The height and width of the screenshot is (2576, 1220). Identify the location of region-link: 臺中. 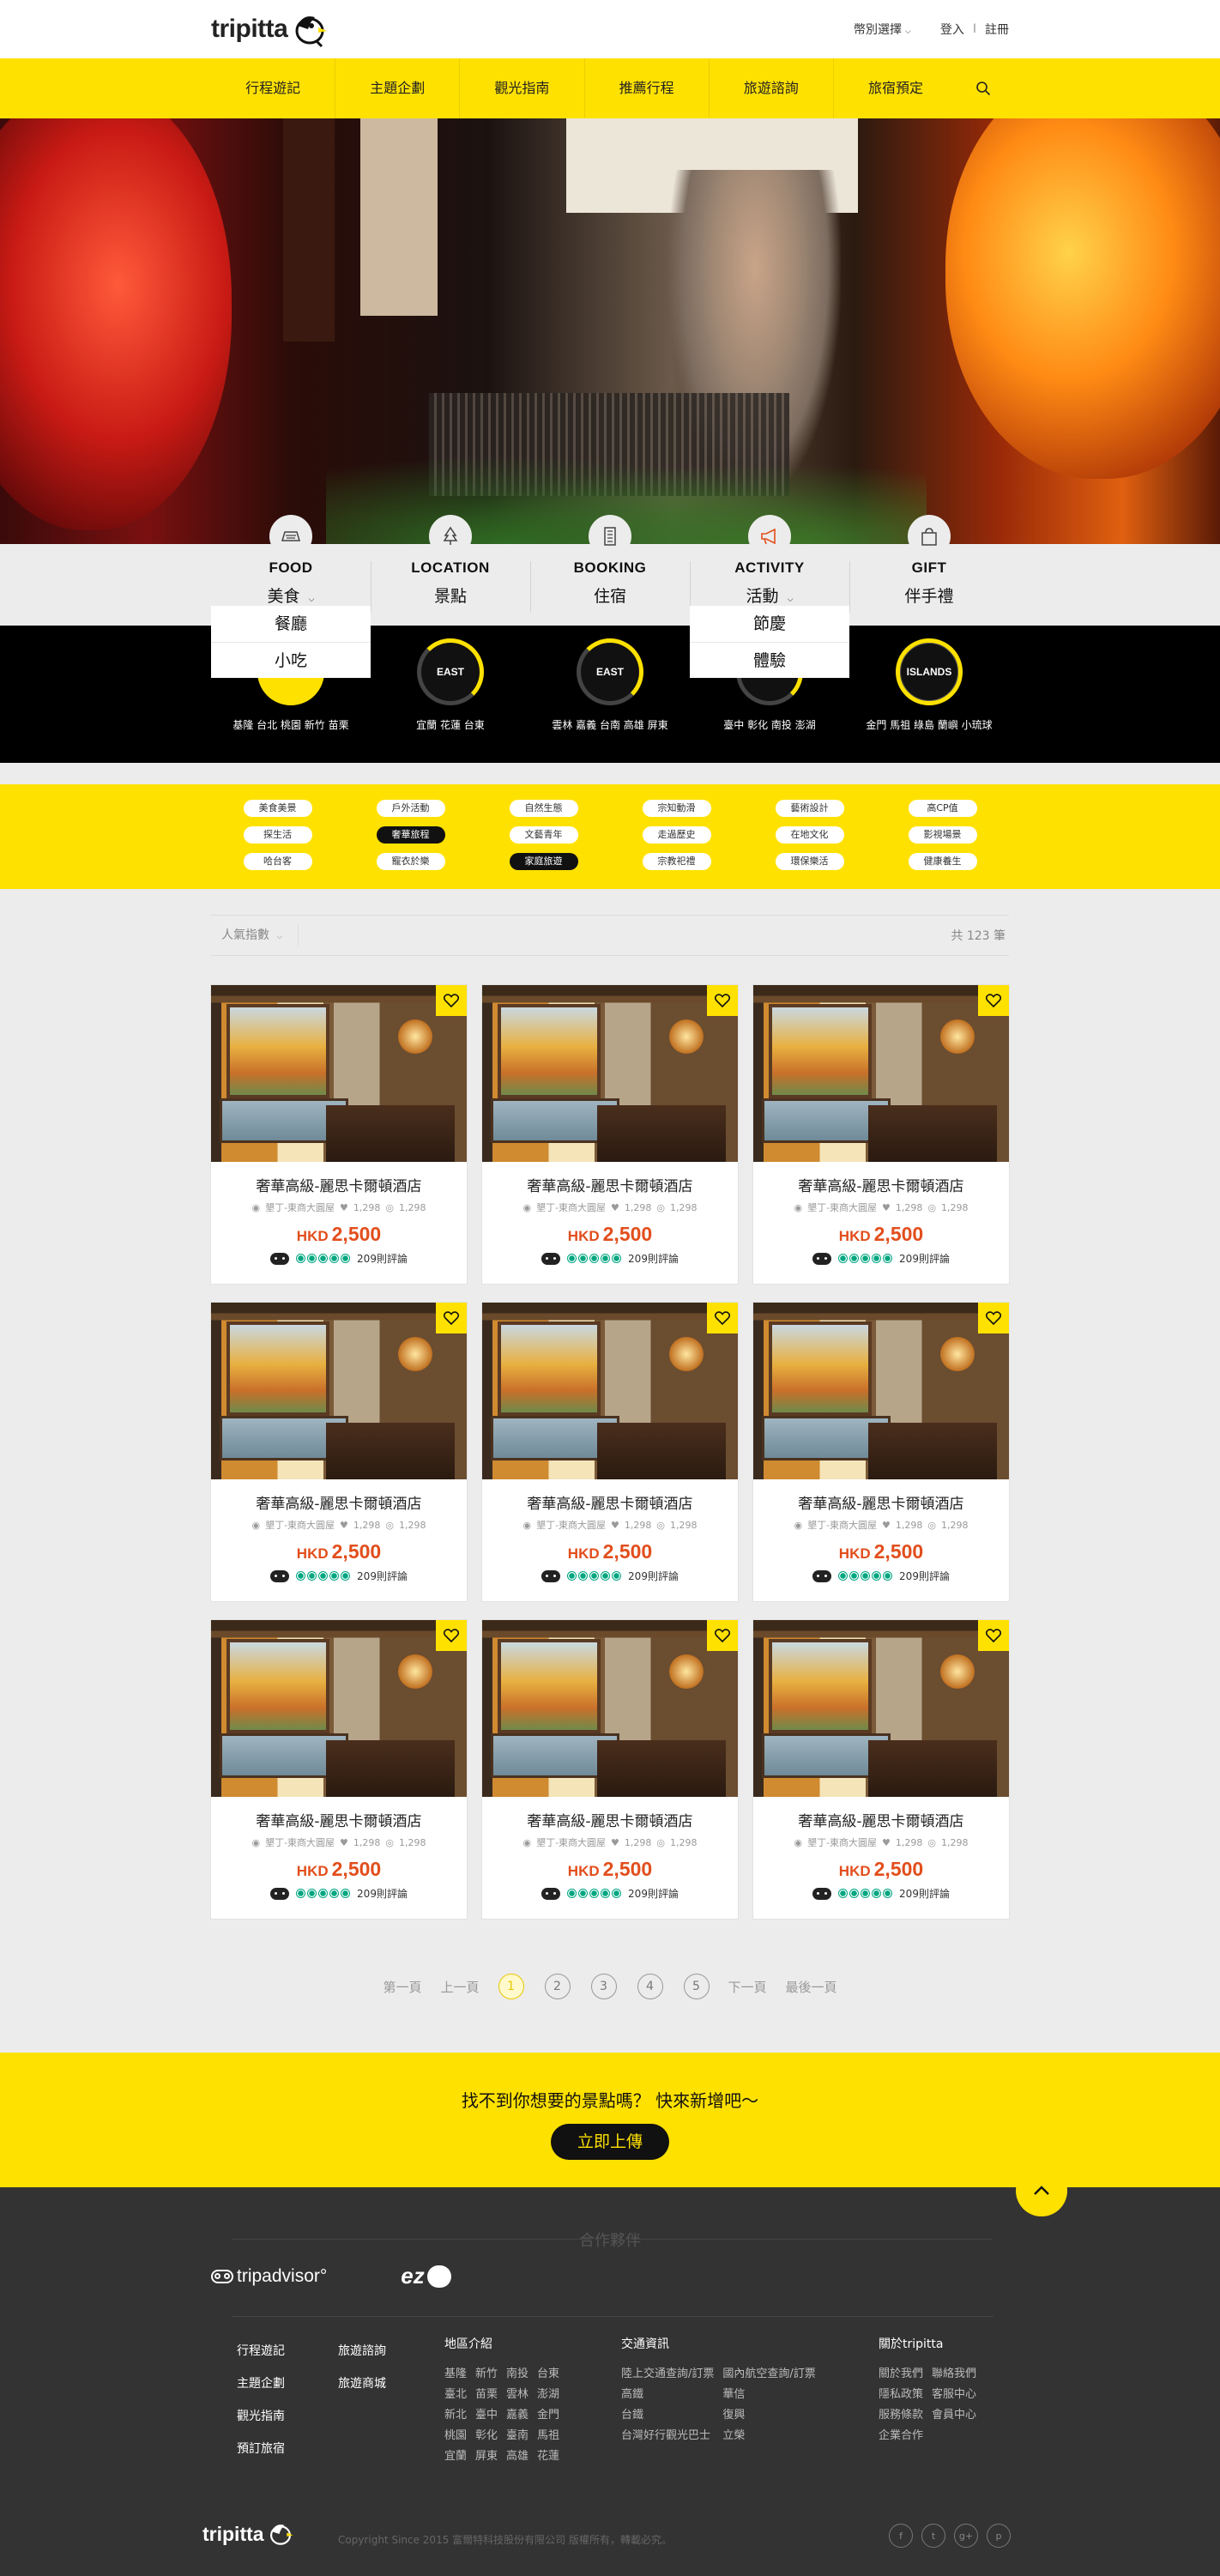
(486, 2415).